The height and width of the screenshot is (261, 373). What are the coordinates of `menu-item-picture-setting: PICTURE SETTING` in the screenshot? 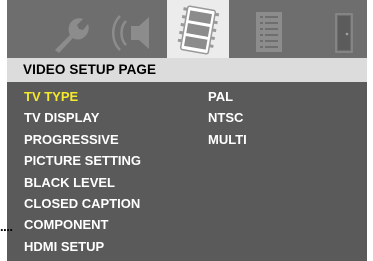 It's located at (82, 160).